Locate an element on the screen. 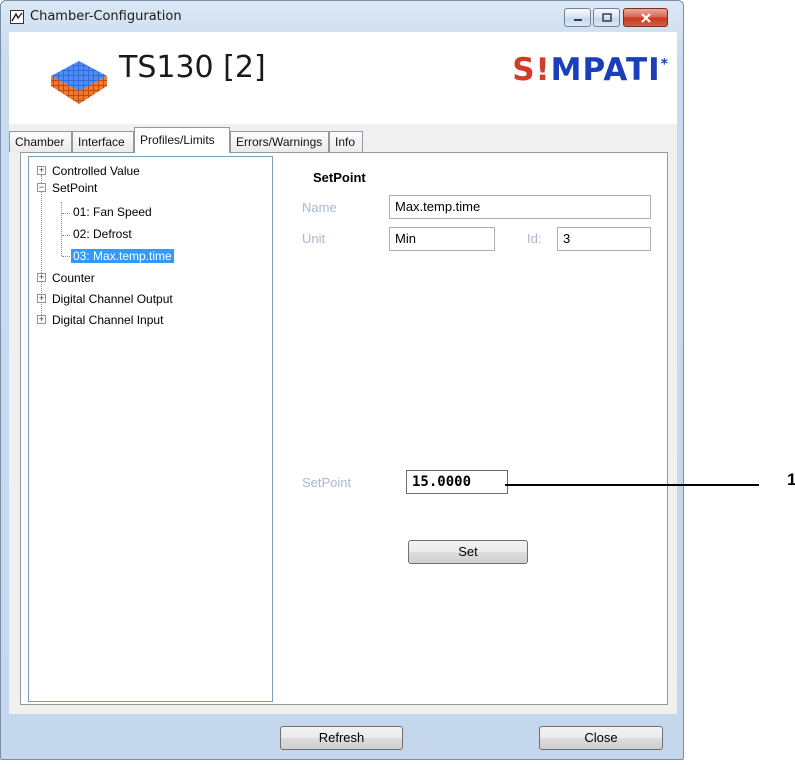 The image size is (795, 765). maximize-icon is located at coordinates (606, 17).